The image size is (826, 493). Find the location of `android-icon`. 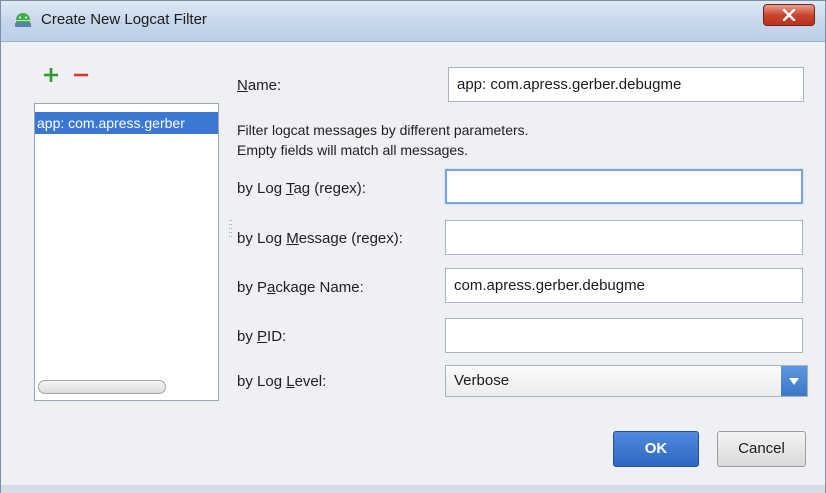

android-icon is located at coordinates (23, 20).